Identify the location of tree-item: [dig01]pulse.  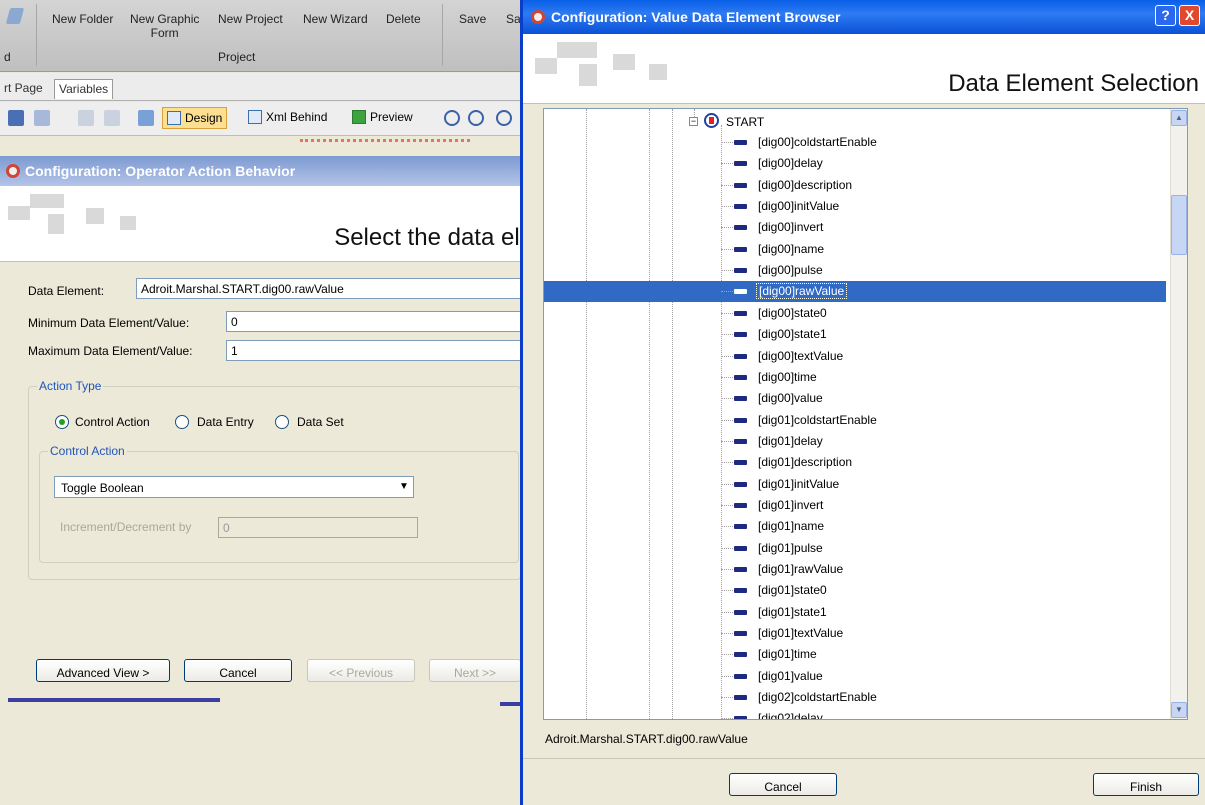
(855, 548).